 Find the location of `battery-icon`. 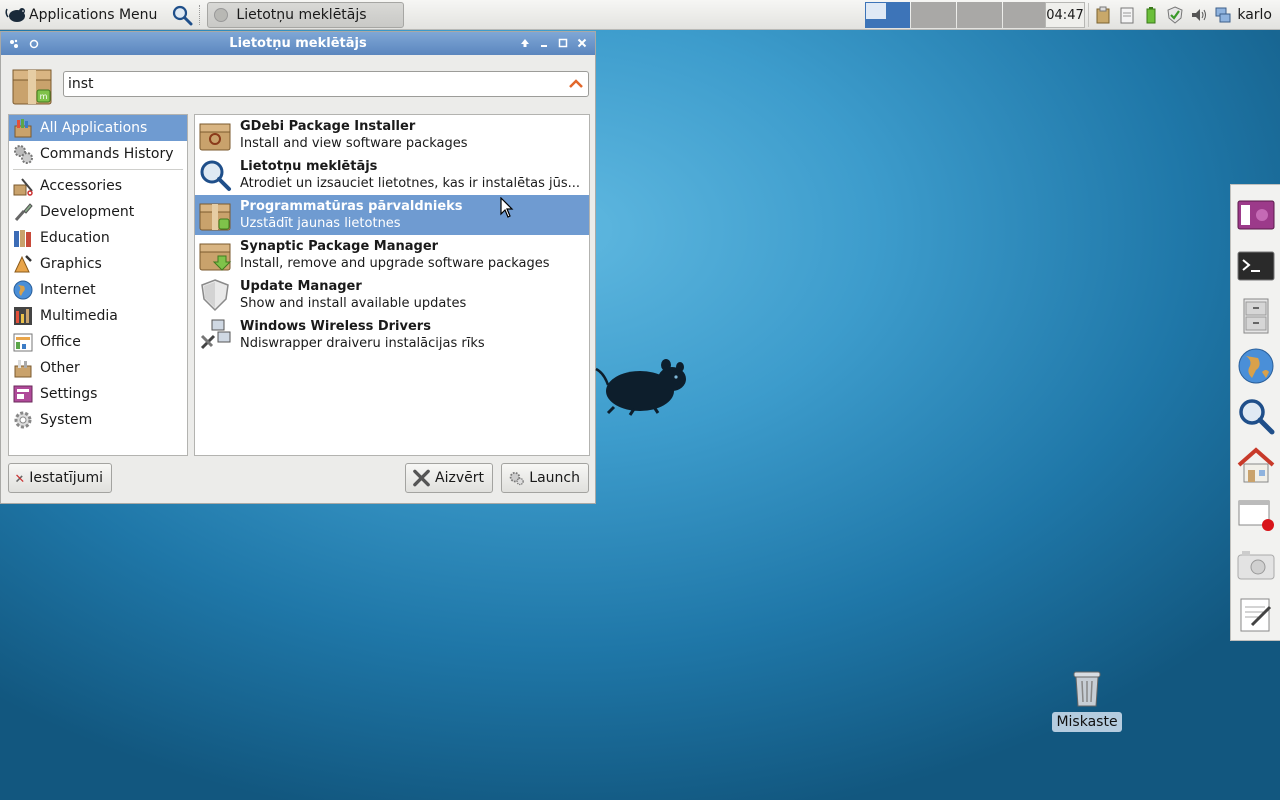

battery-icon is located at coordinates (1151, 15).